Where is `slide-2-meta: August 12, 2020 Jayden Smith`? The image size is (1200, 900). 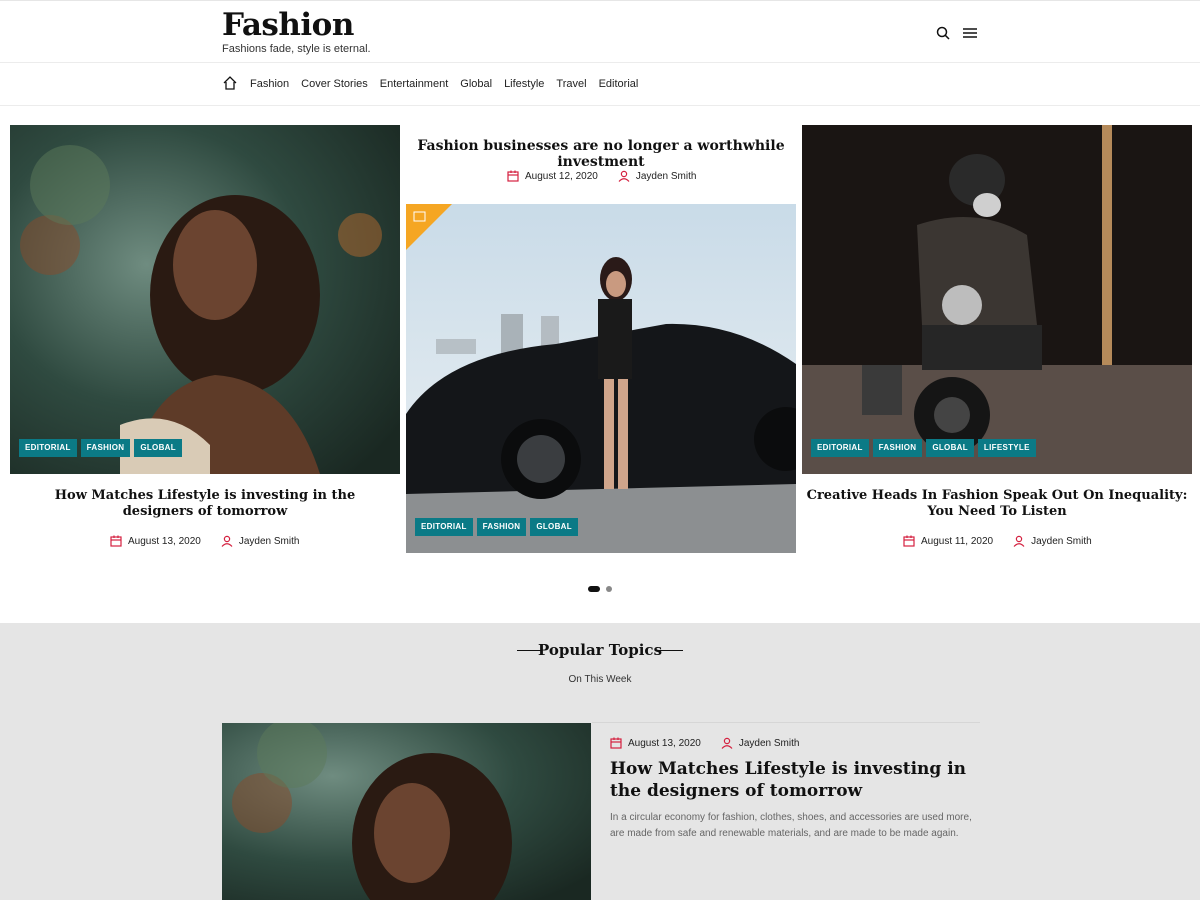 slide-2-meta: August 12, 2020 Jayden Smith is located at coordinates (601, 176).